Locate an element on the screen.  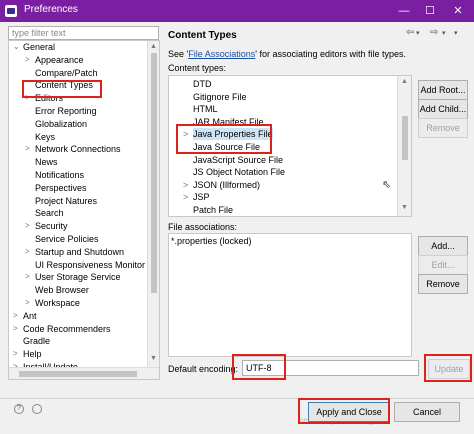
content-type-item: HTML is located at coordinates (205, 109).